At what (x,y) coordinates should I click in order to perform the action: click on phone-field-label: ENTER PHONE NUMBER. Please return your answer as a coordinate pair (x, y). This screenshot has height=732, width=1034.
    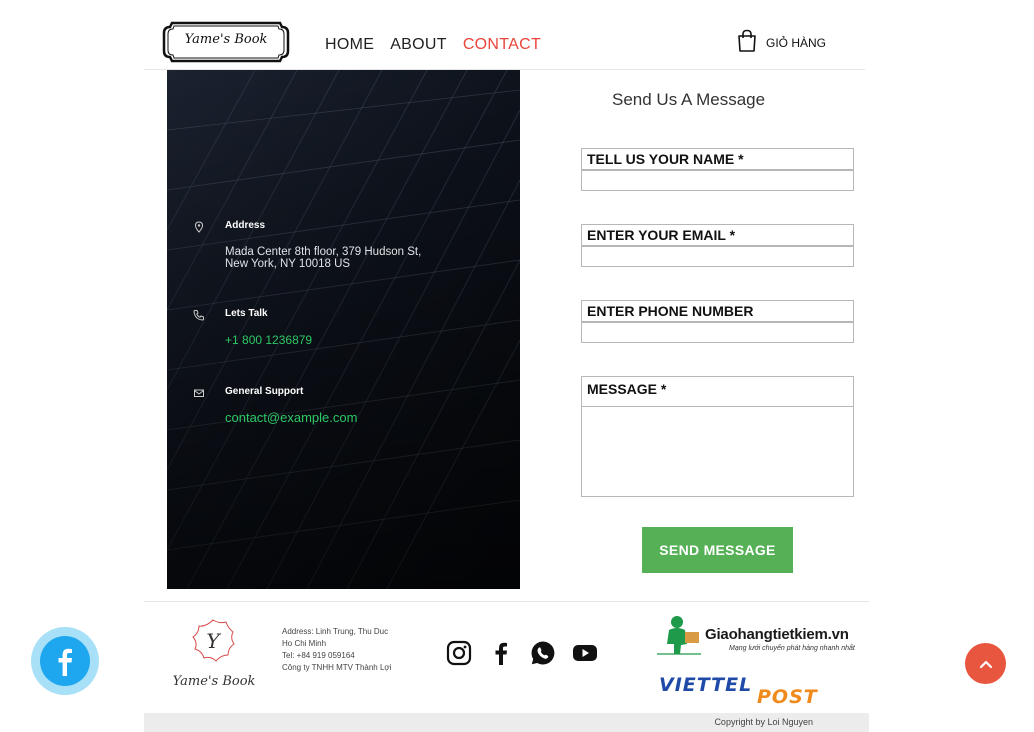
    Looking at the image, I should click on (717, 311).